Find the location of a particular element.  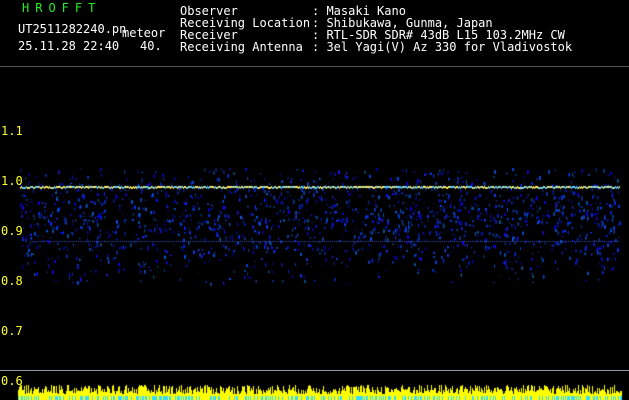

y-tick-label: 0.9 is located at coordinates (12, 231).